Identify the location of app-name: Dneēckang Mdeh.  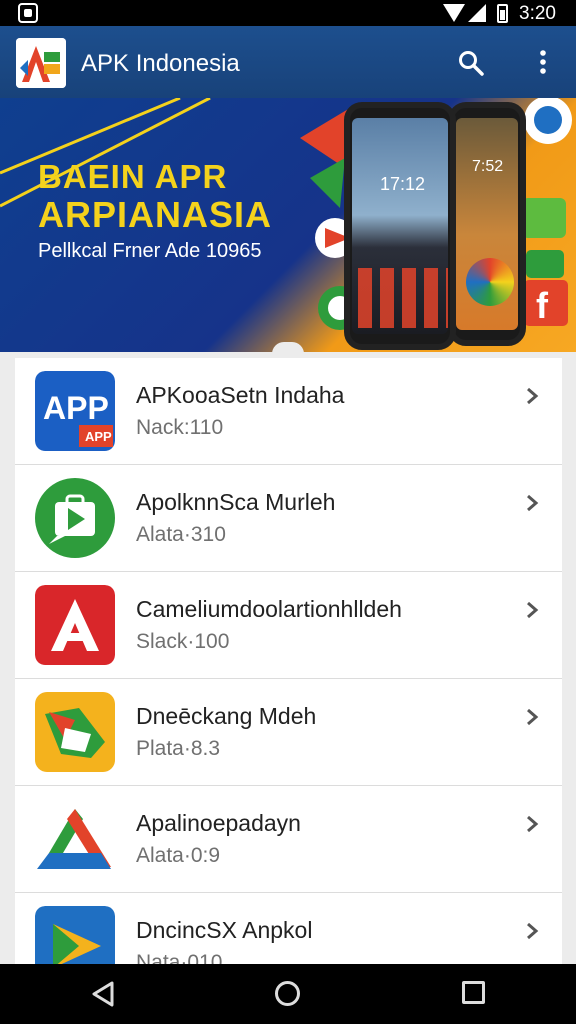
(226, 716).